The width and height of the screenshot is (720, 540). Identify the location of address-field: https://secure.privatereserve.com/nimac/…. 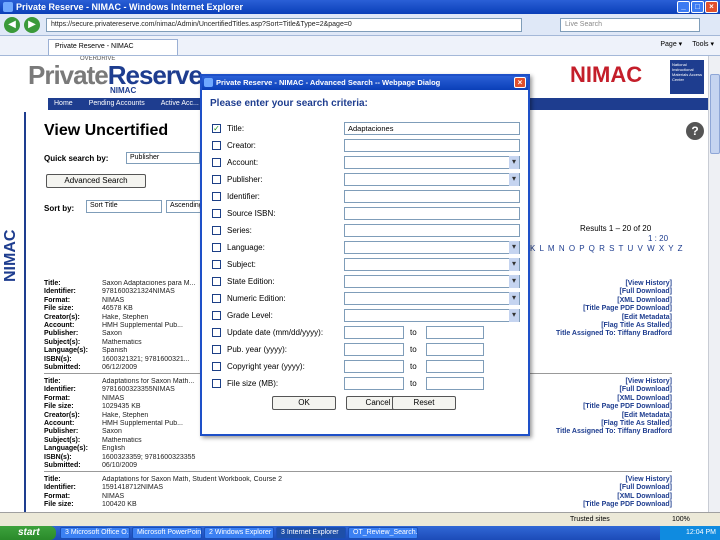
(284, 25).